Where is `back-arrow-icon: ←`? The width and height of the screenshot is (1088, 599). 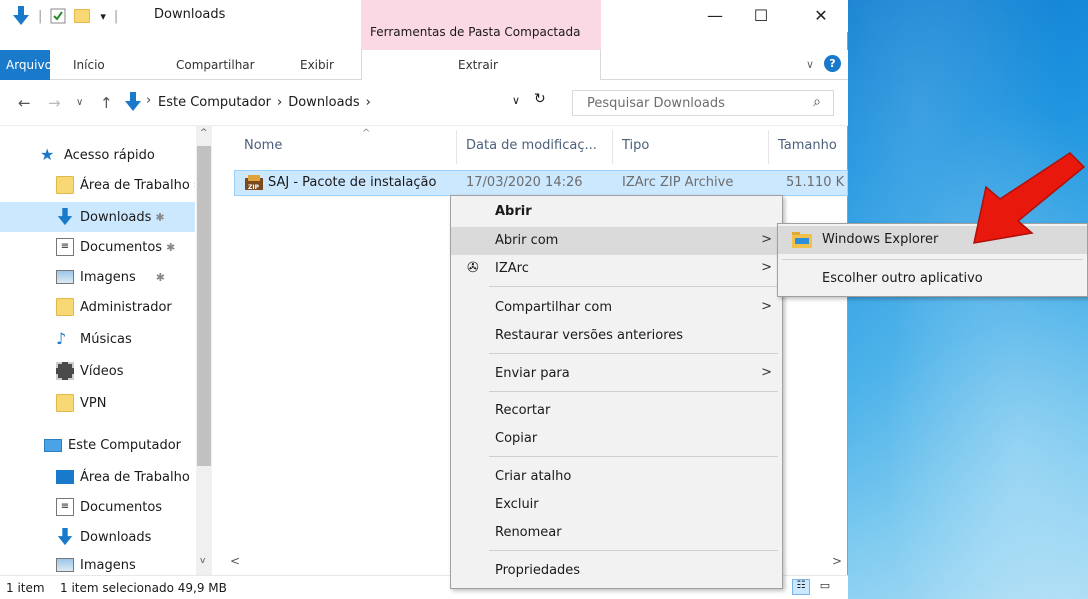 back-arrow-icon: ← is located at coordinates (24, 103).